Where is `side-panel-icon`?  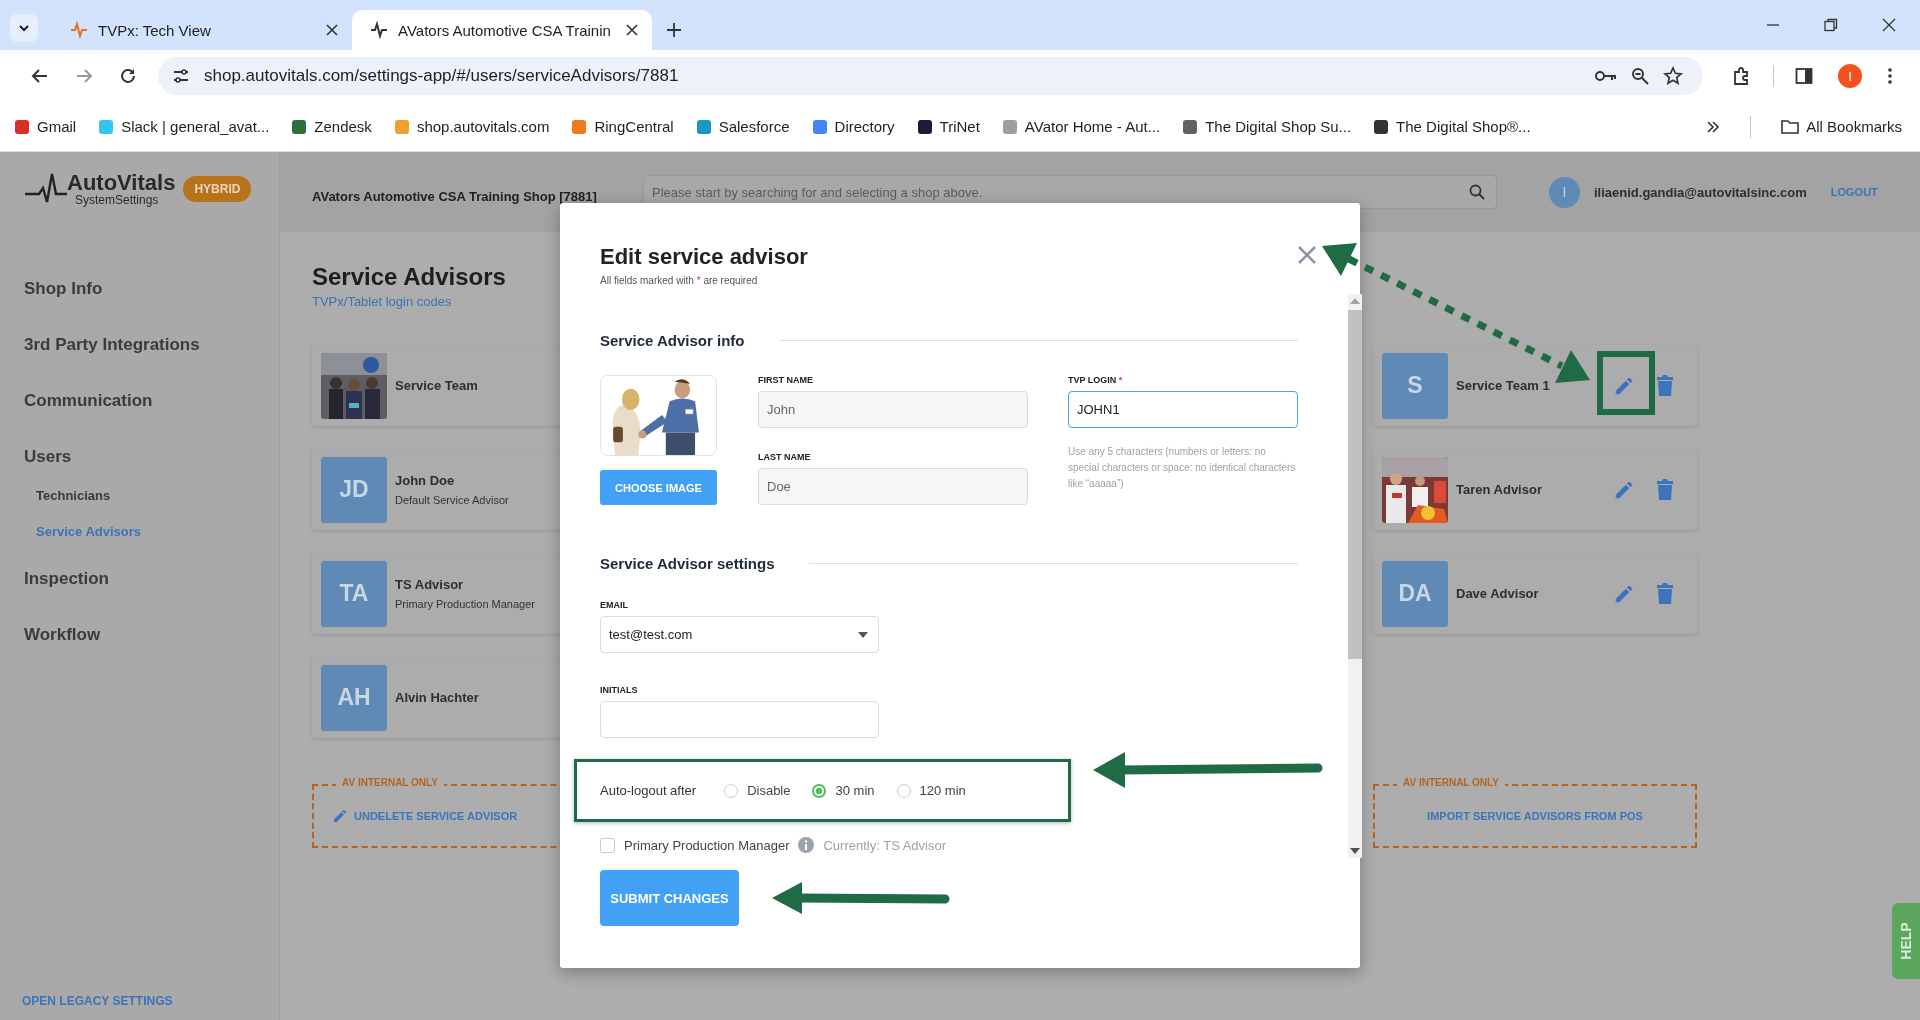 side-panel-icon is located at coordinates (1804, 76).